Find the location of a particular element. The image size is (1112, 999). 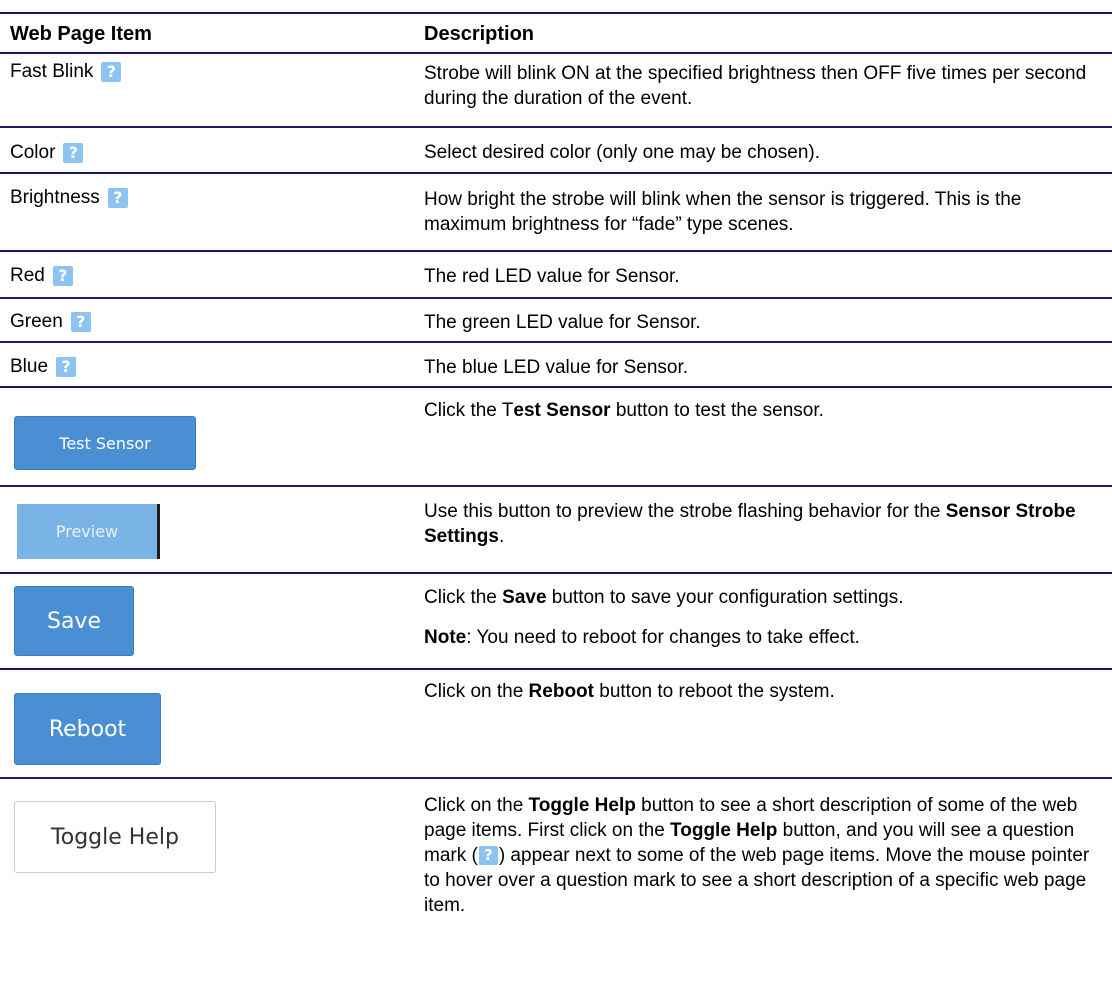

table-row-item: Brightness ? is located at coordinates (69, 198).